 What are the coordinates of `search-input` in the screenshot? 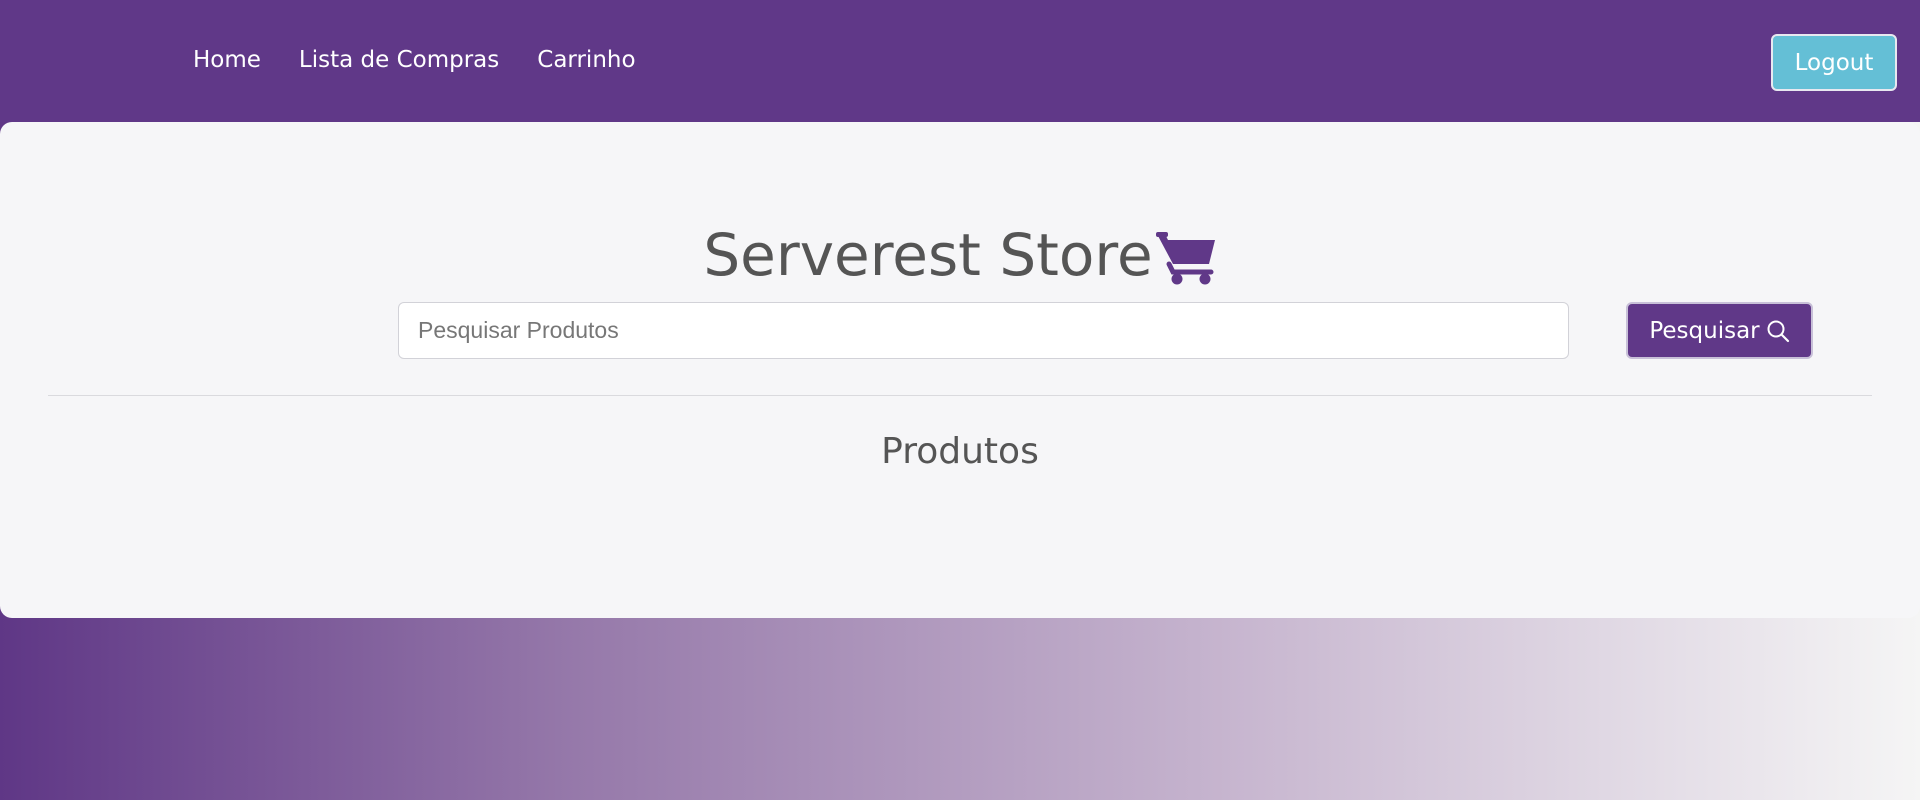 It's located at (983, 330).